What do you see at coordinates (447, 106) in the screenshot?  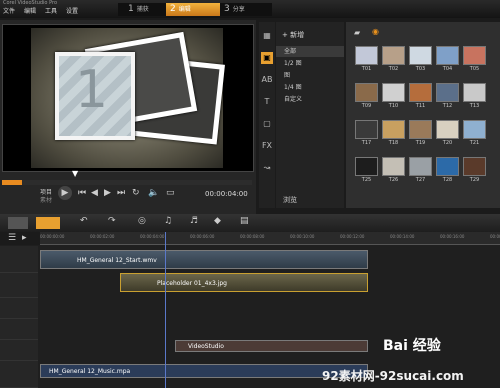 I see `template-label: T12` at bounding box center [447, 106].